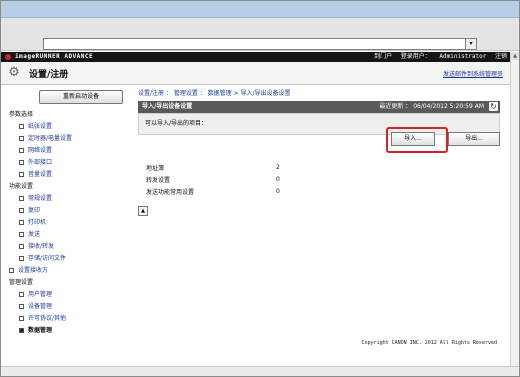  What do you see at coordinates (319, 107) in the screenshot?
I see `panel-header: 导入/导出设备设置 最近更新 ： 06/04/2012 5:20:59 AM ↻` at bounding box center [319, 107].